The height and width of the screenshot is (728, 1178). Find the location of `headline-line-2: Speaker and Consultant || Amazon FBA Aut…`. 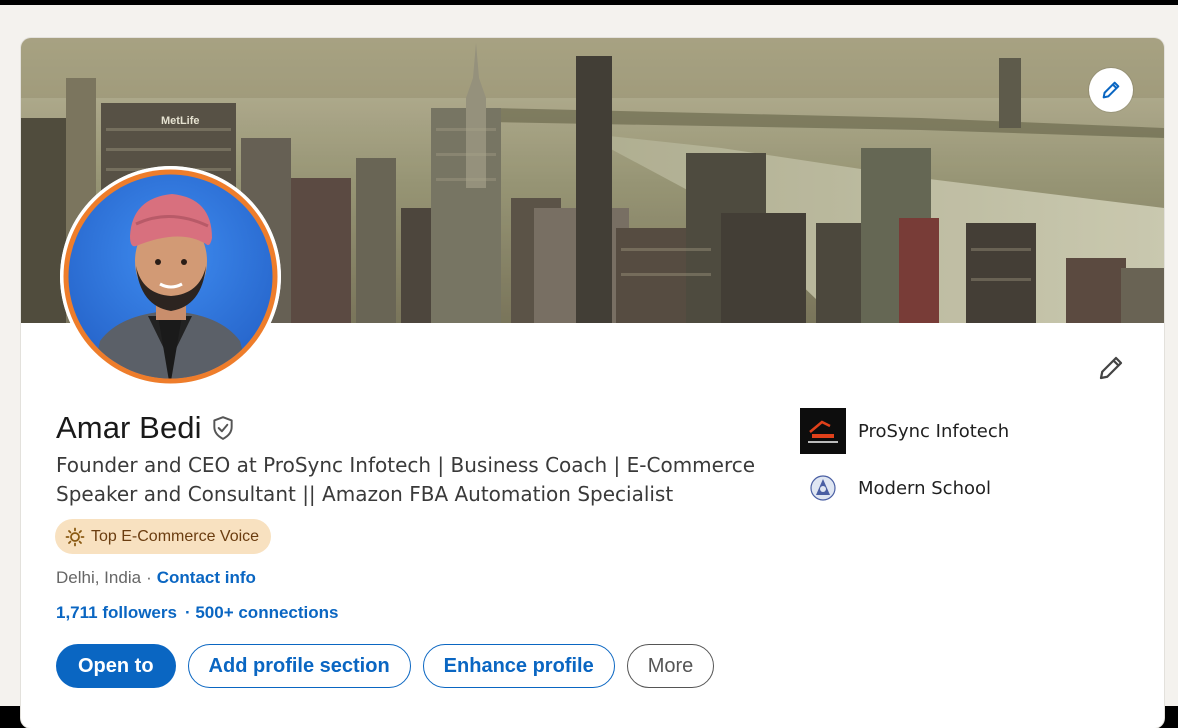

headline-line-2: Speaker and Consultant || Amazon FBA Aut… is located at coordinates (365, 494).